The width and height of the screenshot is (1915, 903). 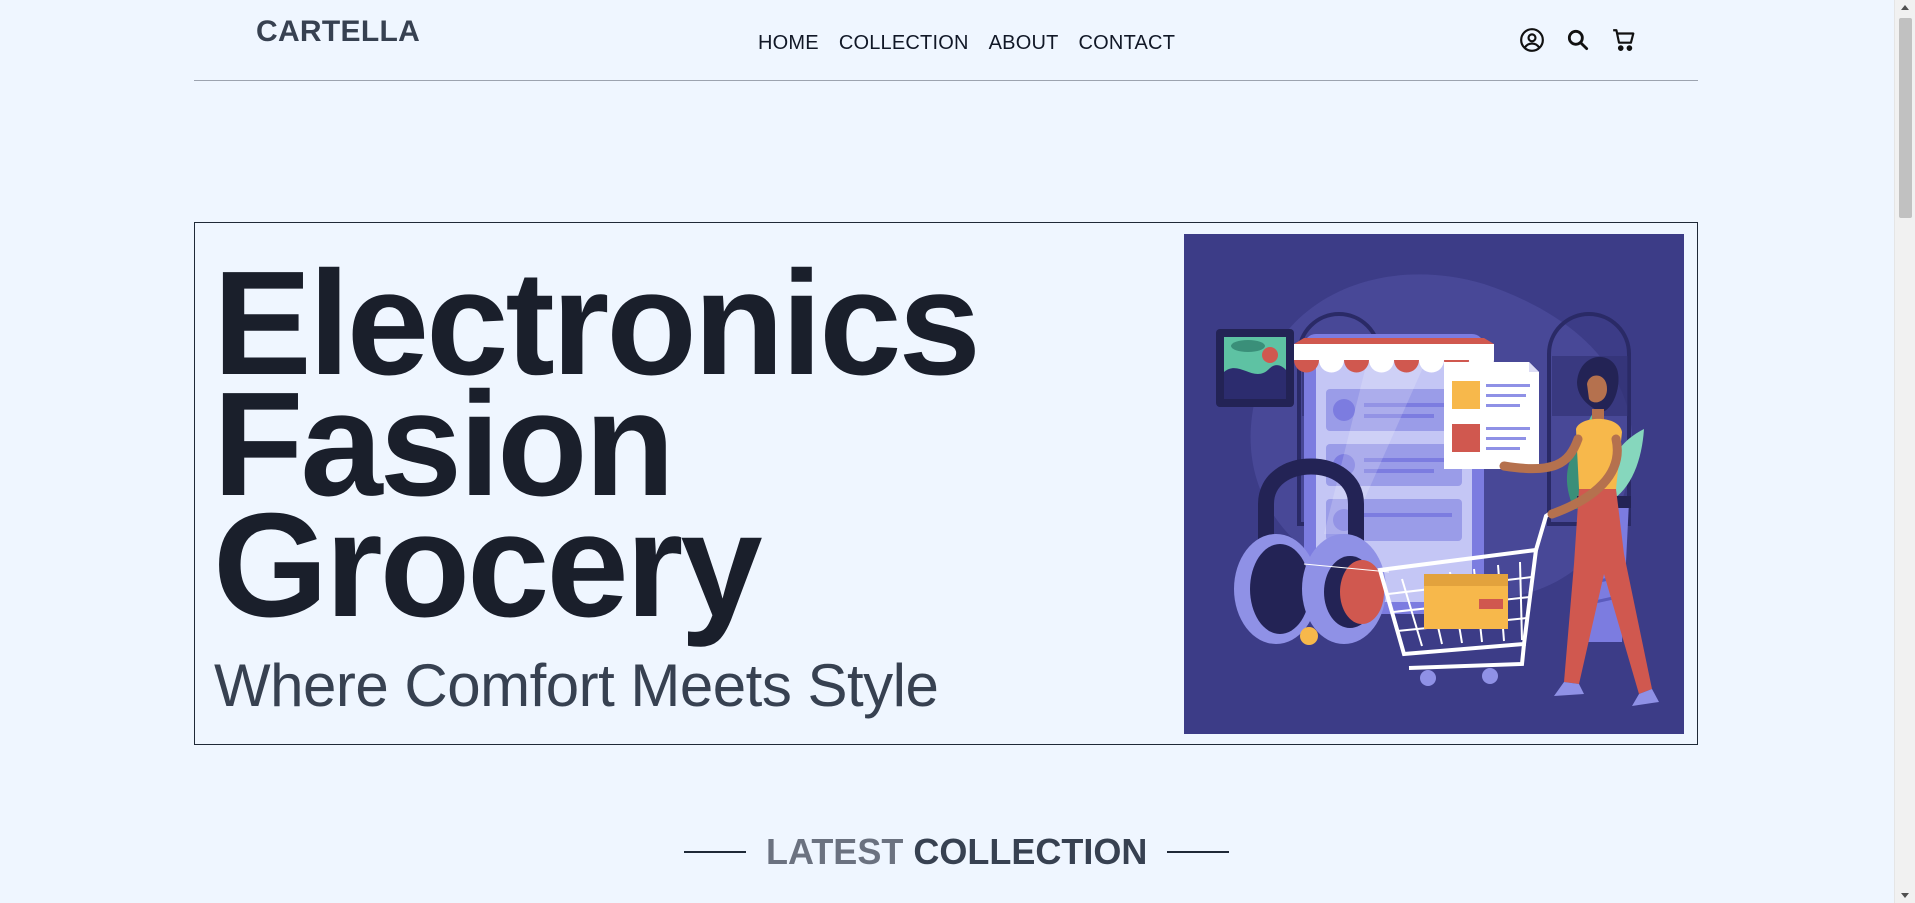 I want to click on hero-subheading: Where Comfort Meets Style, so click(x=576, y=685).